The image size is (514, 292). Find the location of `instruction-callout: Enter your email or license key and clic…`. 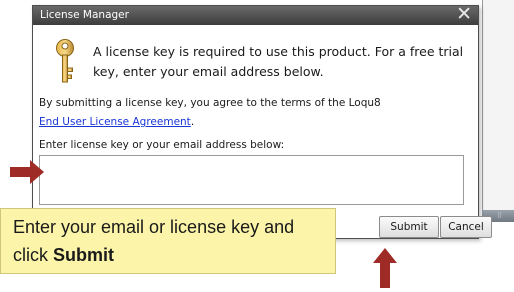

instruction-callout: Enter your email or license key and clic… is located at coordinates (168, 241).